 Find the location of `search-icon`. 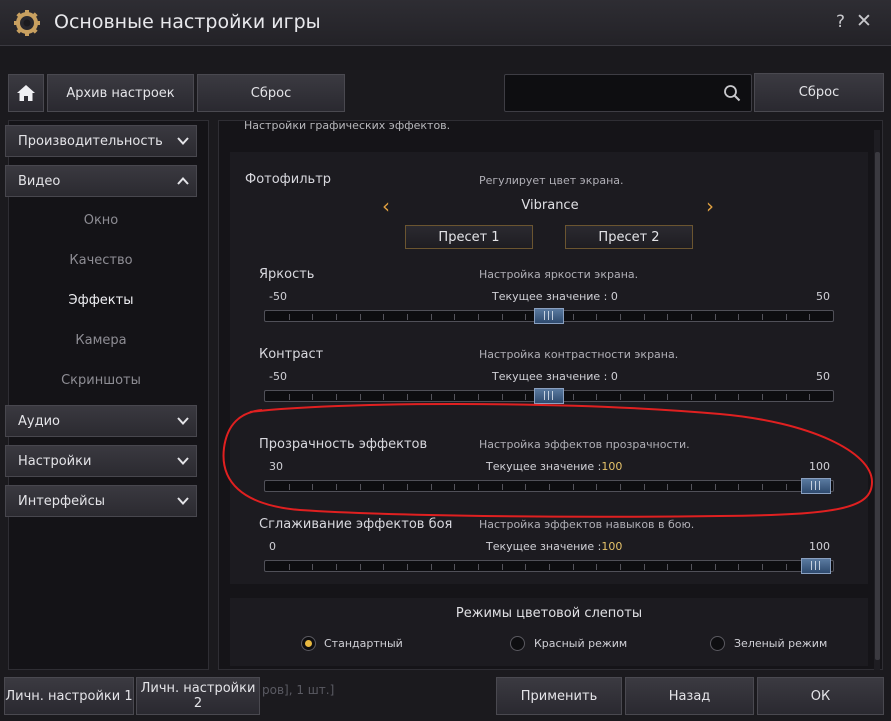

search-icon is located at coordinates (732, 93).